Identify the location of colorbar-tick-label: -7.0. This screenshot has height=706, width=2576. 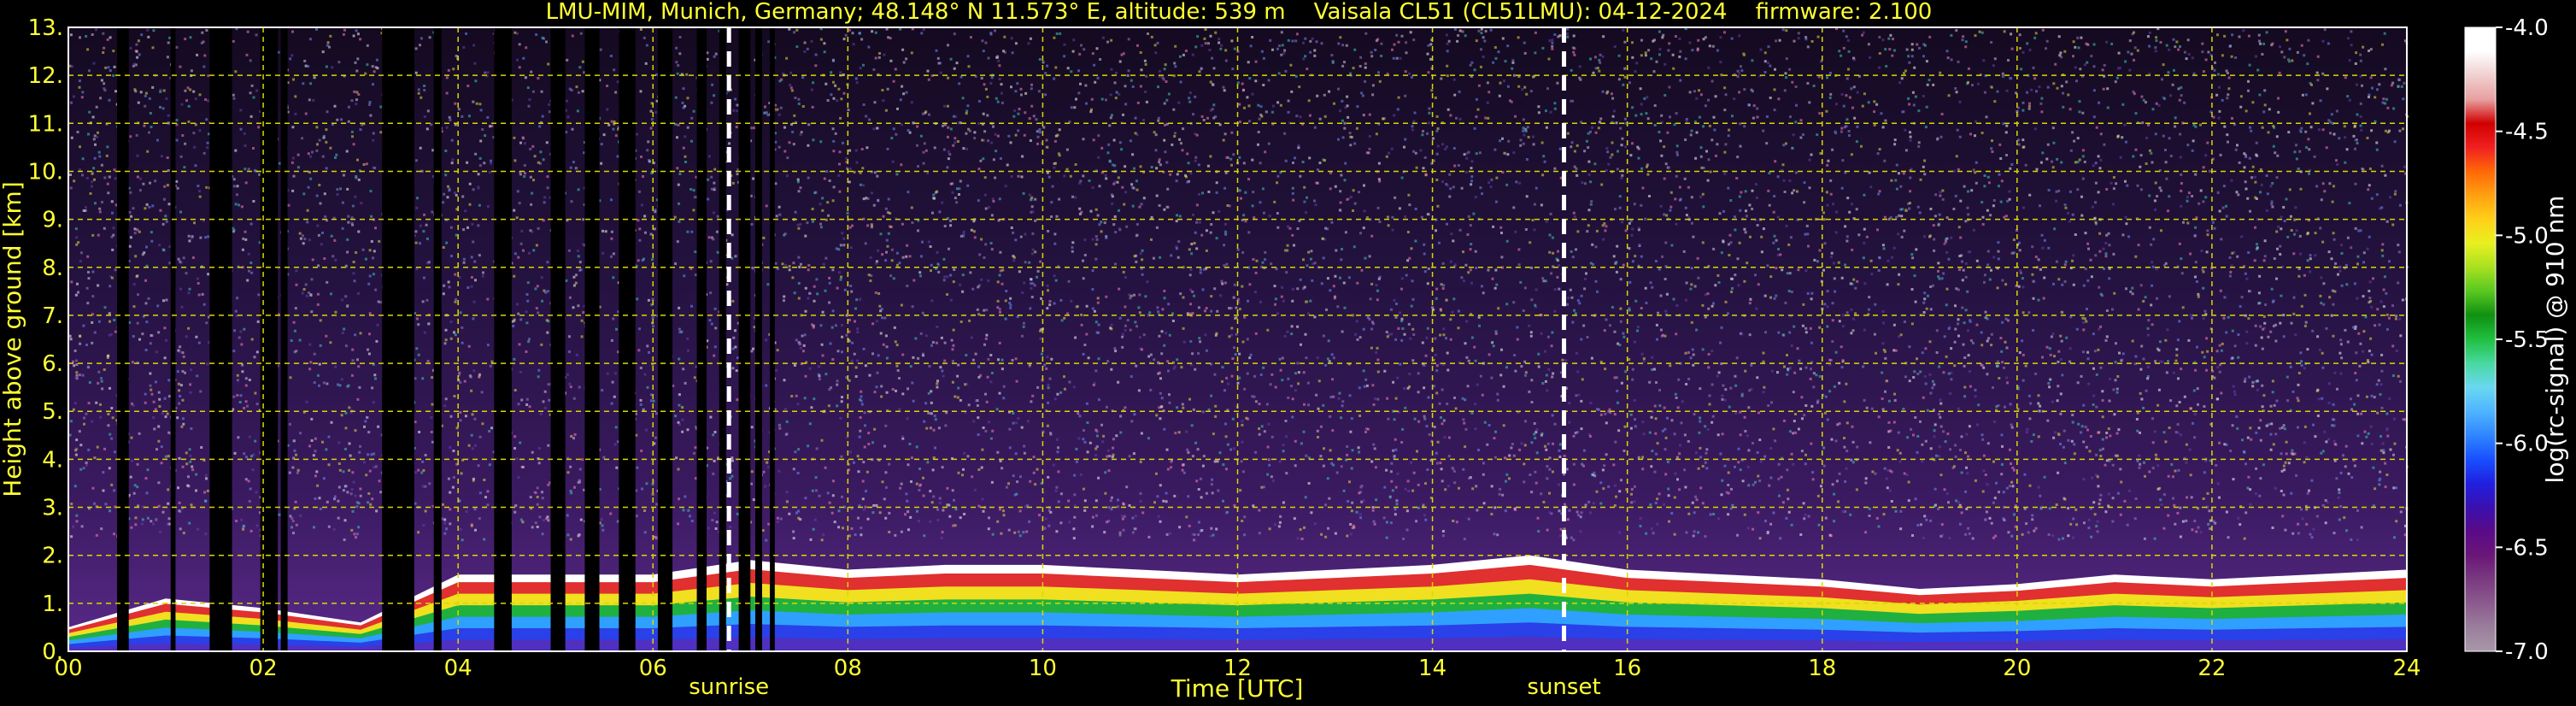
(2527, 652).